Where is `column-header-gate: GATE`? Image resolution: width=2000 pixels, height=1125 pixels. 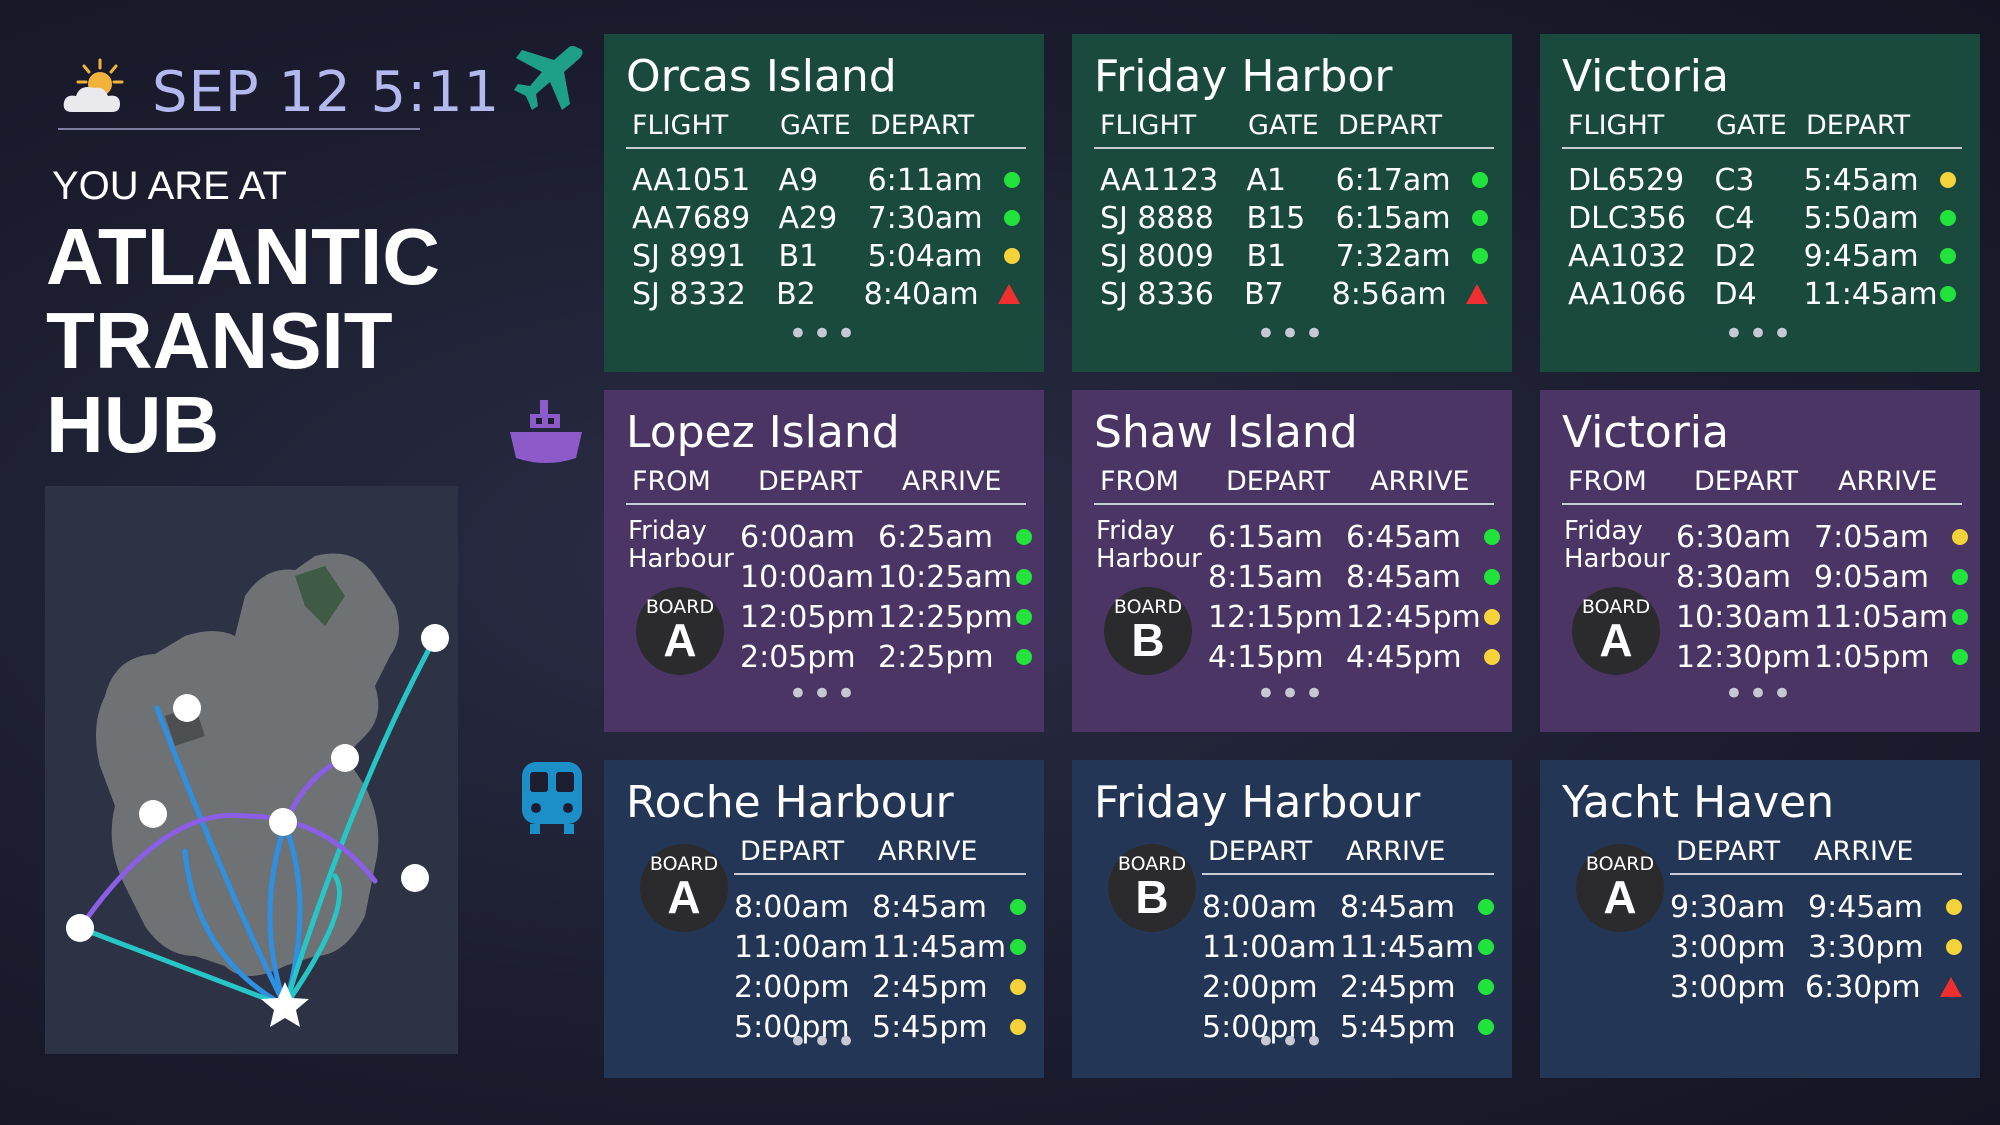
column-header-gate: GATE is located at coordinates (1283, 125).